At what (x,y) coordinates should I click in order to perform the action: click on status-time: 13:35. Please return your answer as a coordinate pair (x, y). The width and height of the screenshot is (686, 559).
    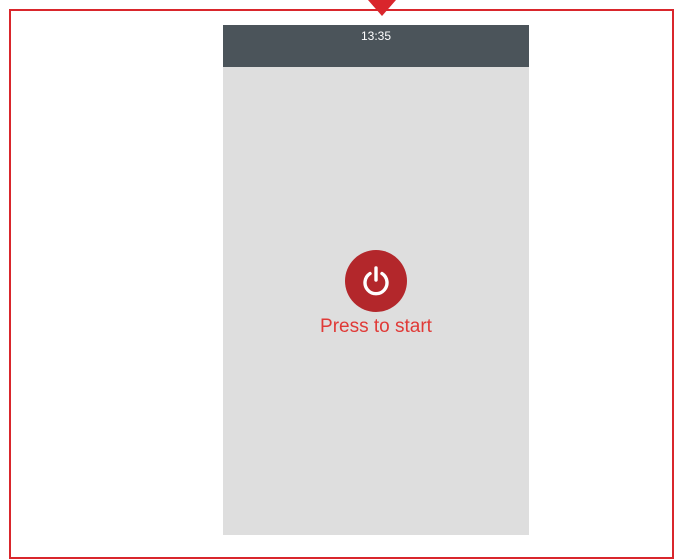
    Looking at the image, I should click on (376, 36).